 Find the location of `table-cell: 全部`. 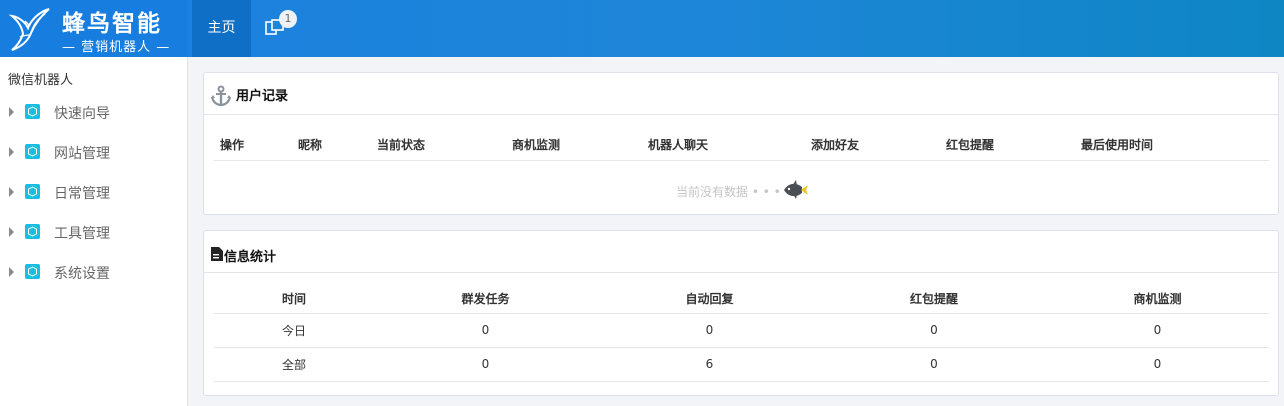

table-cell: 全部 is located at coordinates (294, 364).